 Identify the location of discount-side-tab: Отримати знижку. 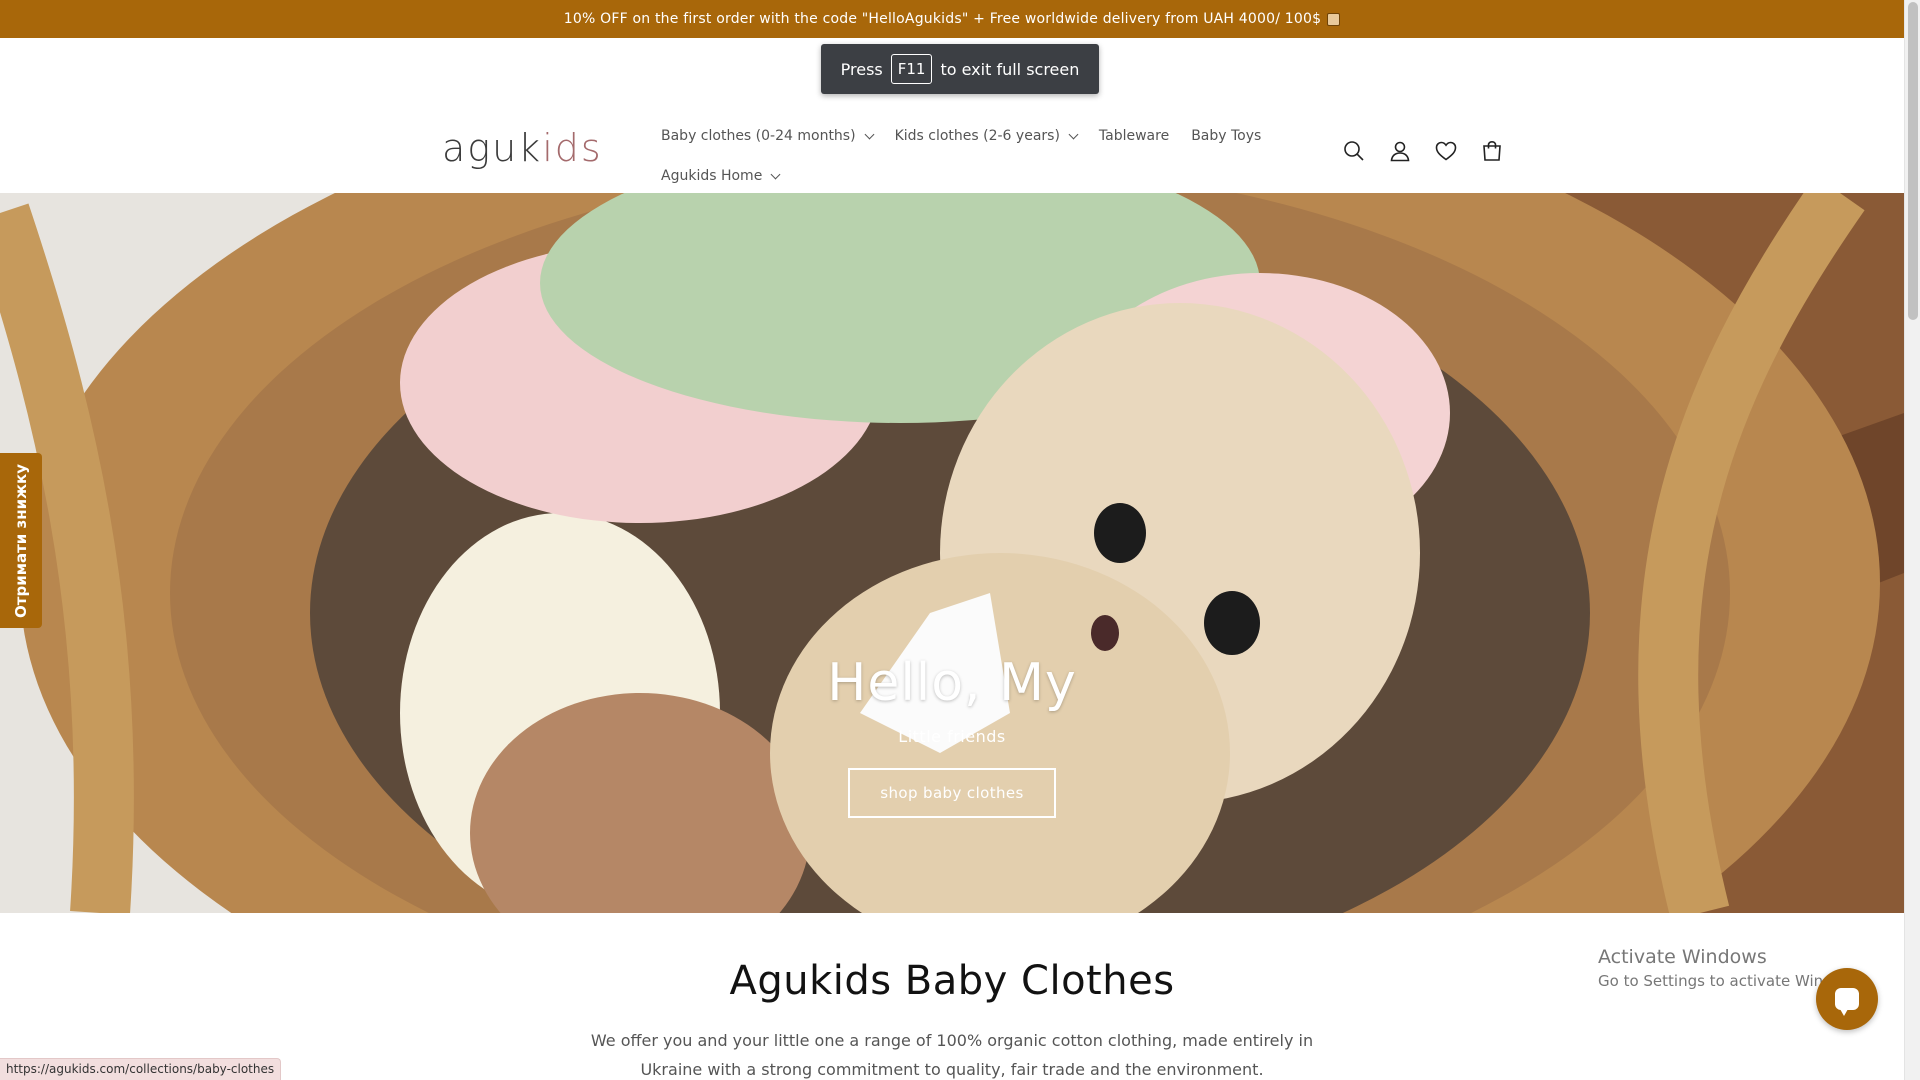
(21, 540).